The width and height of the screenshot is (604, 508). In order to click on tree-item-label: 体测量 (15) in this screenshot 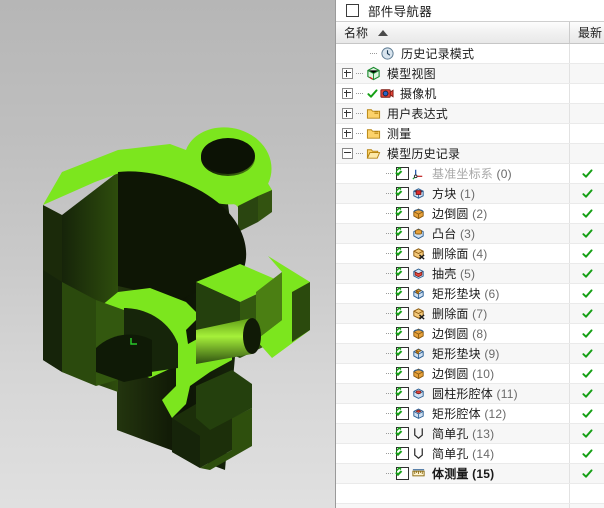, I will do `click(463, 474)`.